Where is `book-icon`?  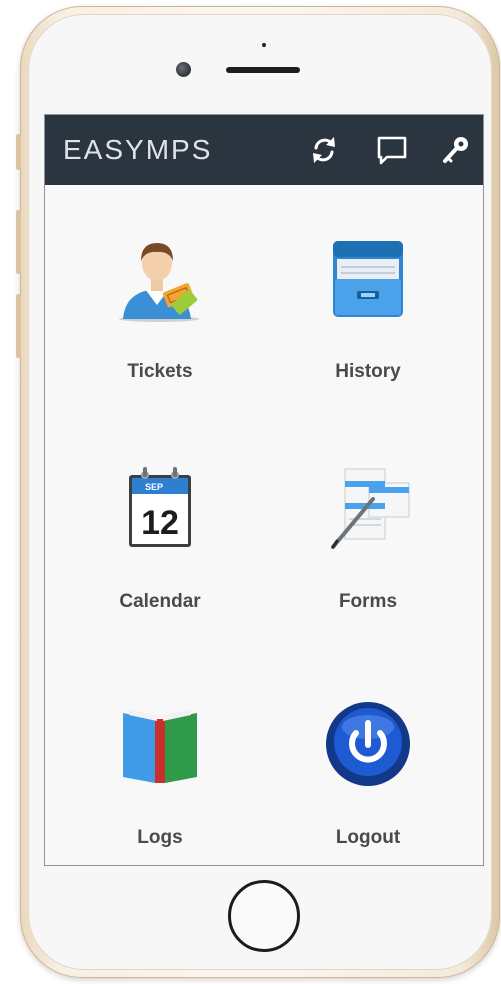
book-icon is located at coordinates (160, 746).